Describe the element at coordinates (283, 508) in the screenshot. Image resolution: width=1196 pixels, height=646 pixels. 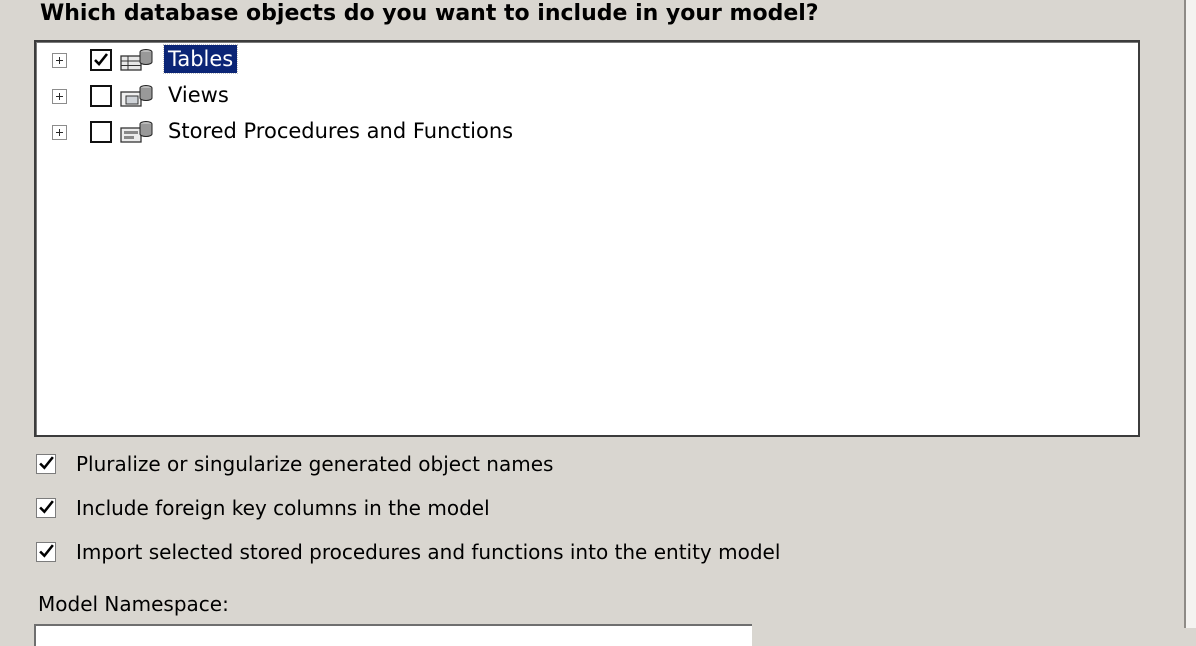
I see `foreign-keys-label: Include foreign key columns in the model` at that location.